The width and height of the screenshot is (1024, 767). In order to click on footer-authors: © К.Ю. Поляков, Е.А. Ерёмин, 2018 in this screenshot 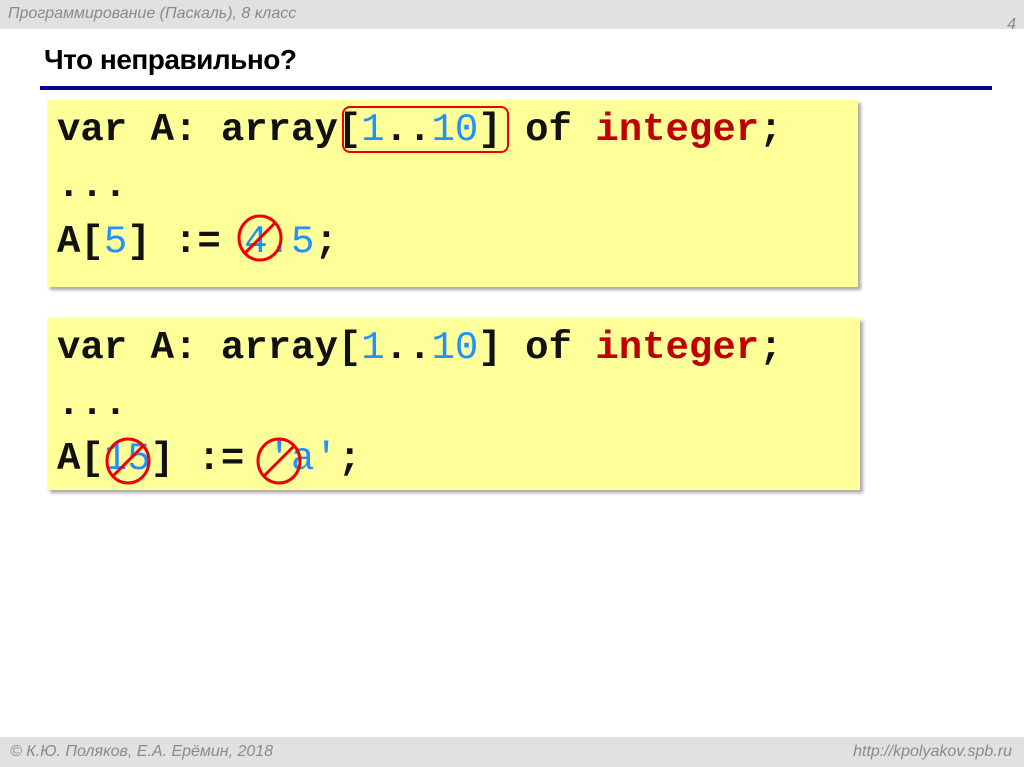, I will do `click(142, 751)`.